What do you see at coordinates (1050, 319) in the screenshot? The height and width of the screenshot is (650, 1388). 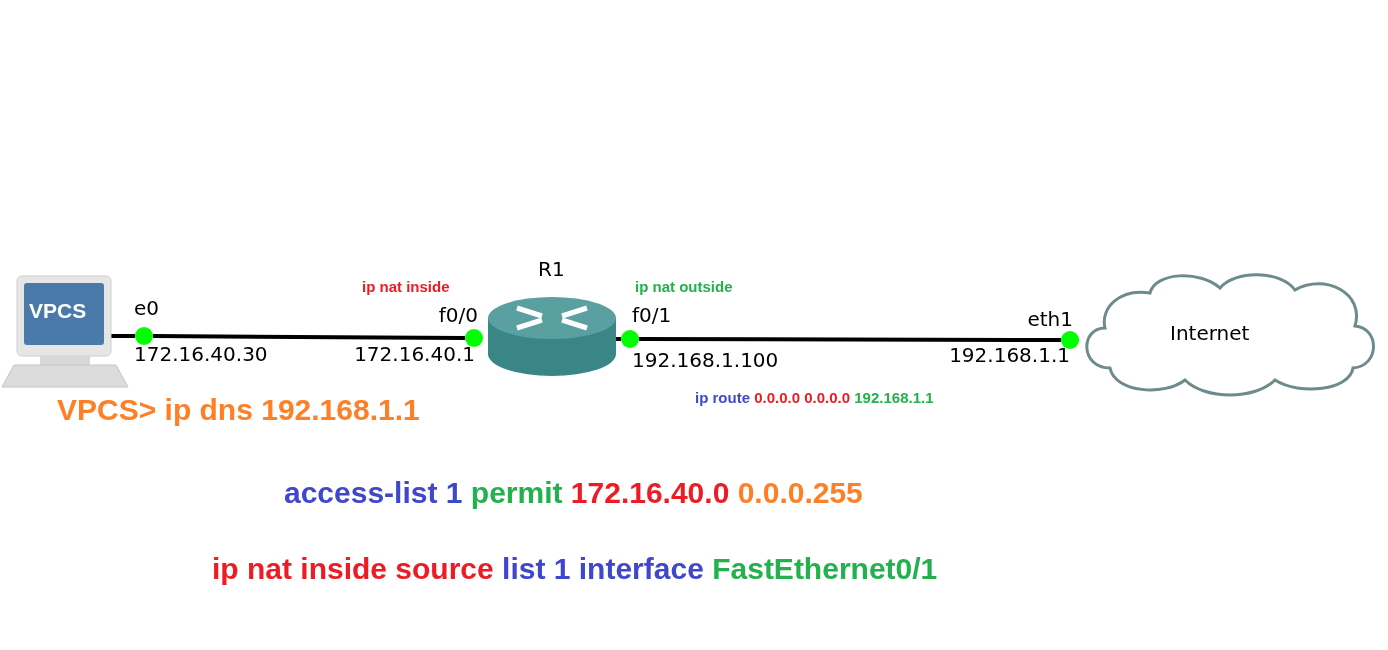 I see `port-name: eth1` at bounding box center [1050, 319].